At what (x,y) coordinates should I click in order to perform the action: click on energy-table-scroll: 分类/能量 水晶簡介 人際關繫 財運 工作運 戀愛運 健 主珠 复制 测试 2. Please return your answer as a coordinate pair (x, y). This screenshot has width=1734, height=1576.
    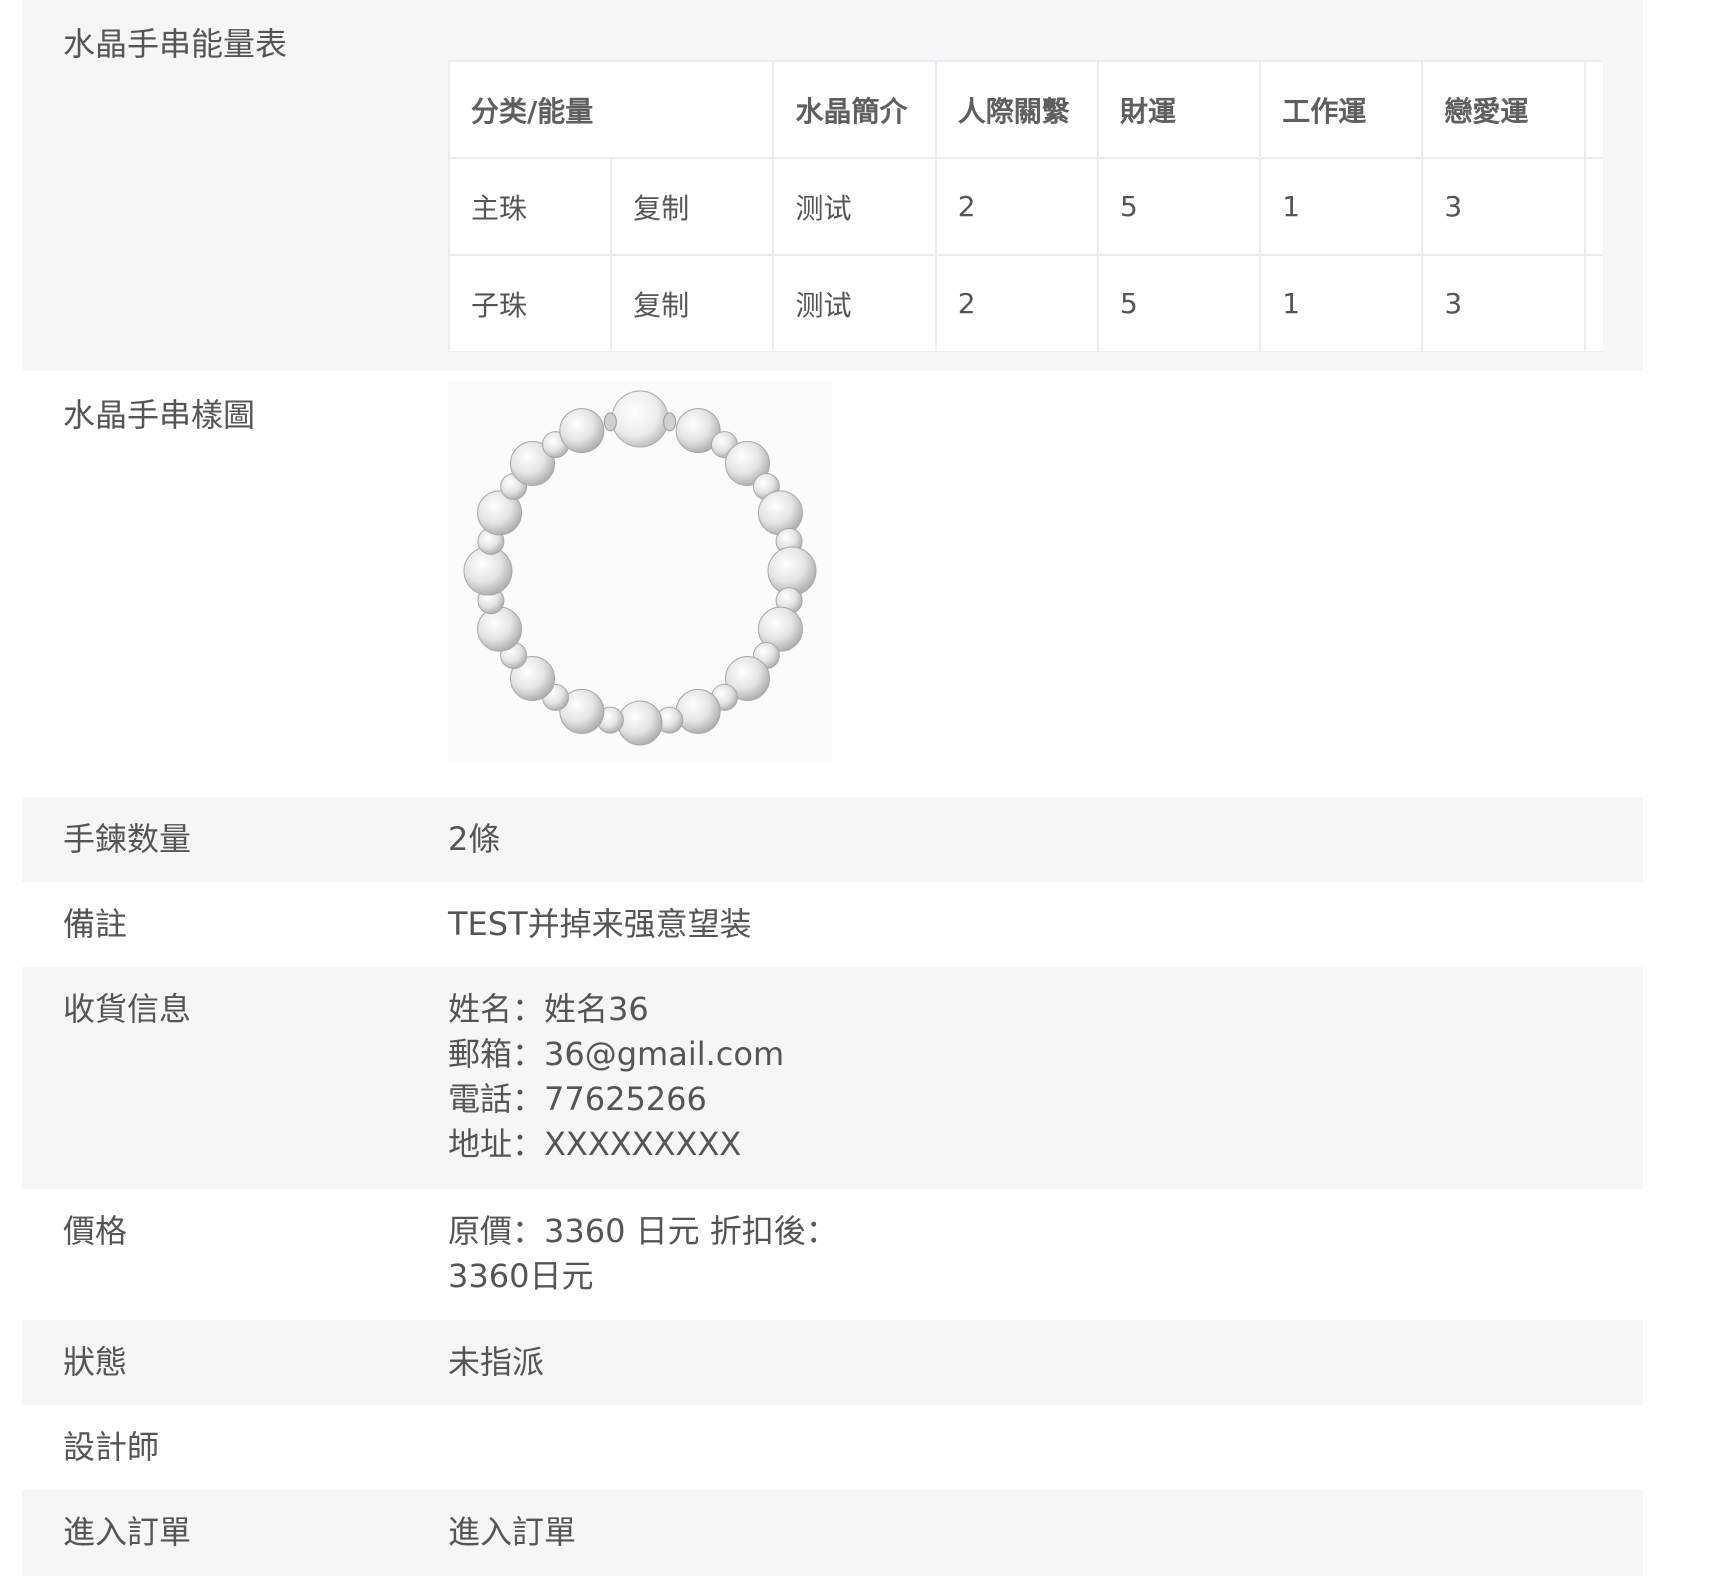
    Looking at the image, I should click on (1025, 206).